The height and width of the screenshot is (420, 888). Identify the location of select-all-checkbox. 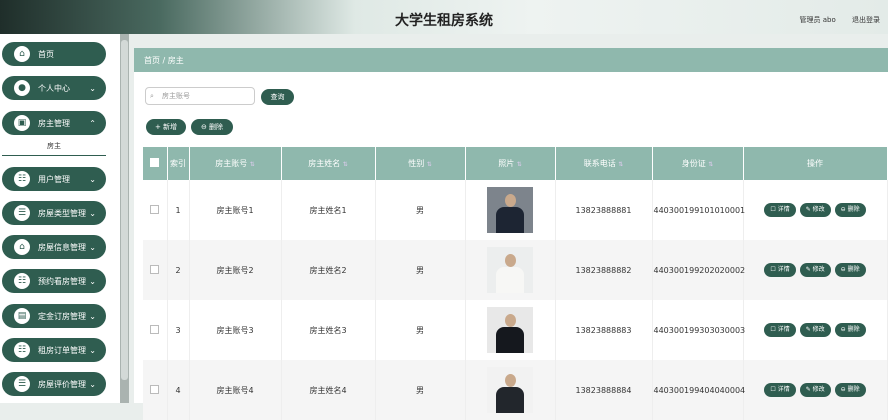
(155, 163).